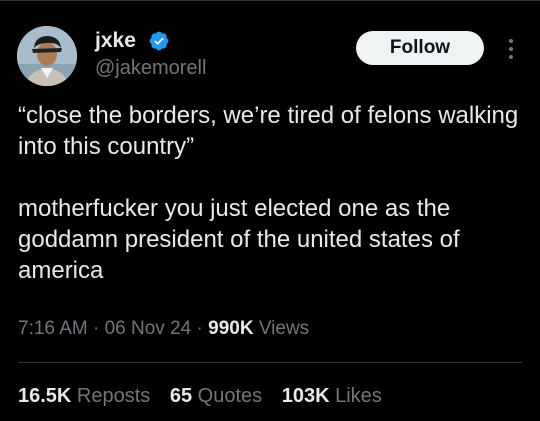  I want to click on views-count: 990K, so click(231, 328).